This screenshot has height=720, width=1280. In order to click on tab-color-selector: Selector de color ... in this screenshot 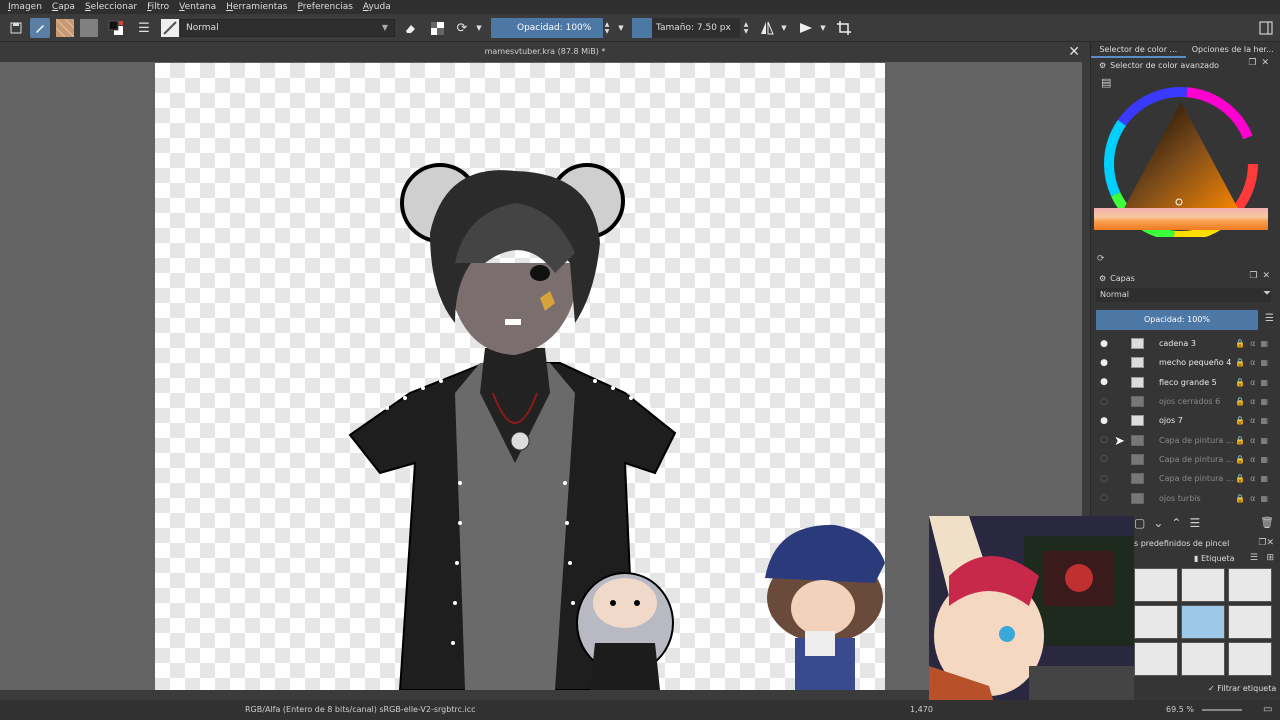, I will do `click(1138, 50)`.